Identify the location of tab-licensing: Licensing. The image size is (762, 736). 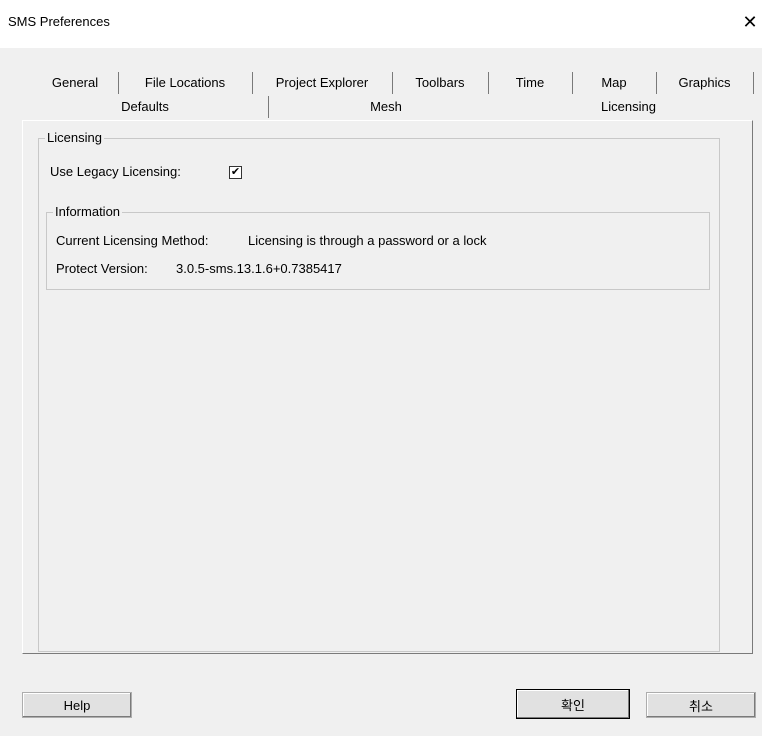
(628, 107).